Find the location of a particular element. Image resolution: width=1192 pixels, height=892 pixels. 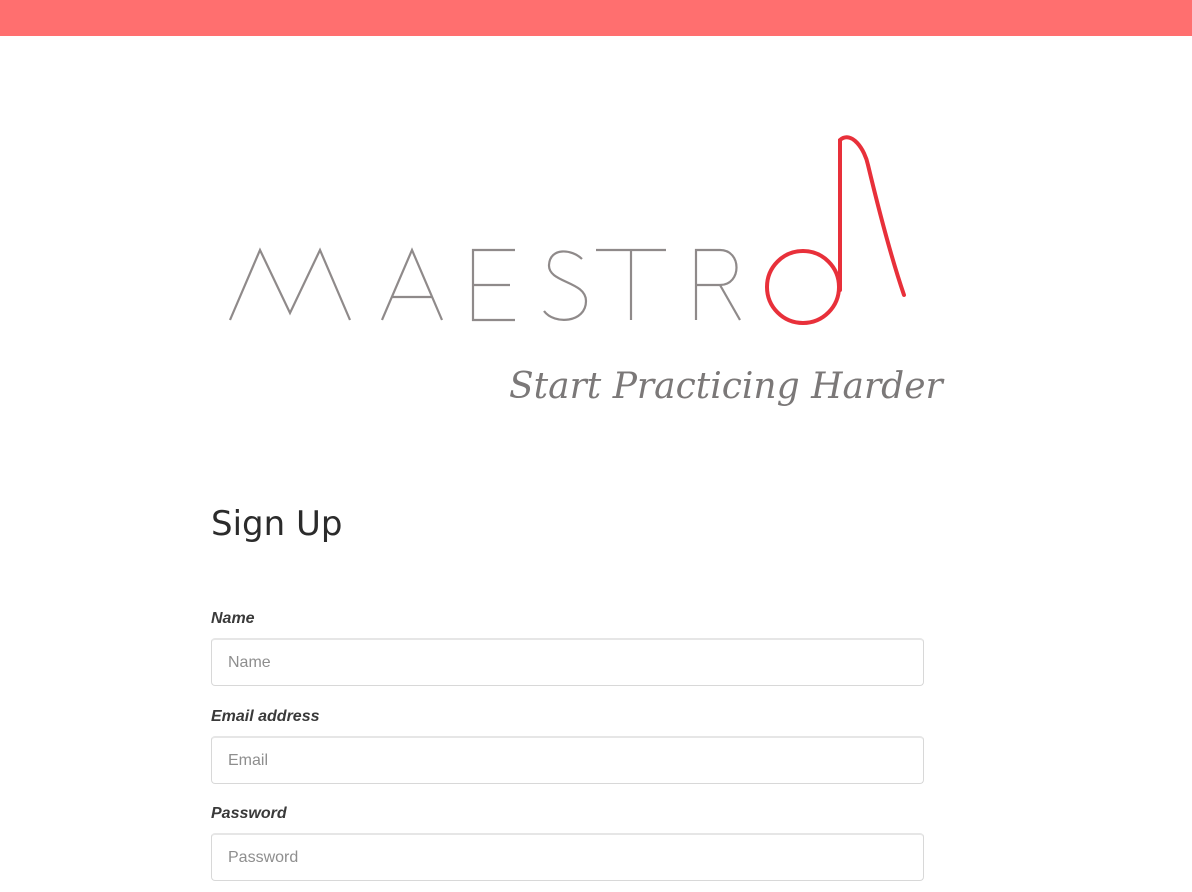

name-input is located at coordinates (567, 662).